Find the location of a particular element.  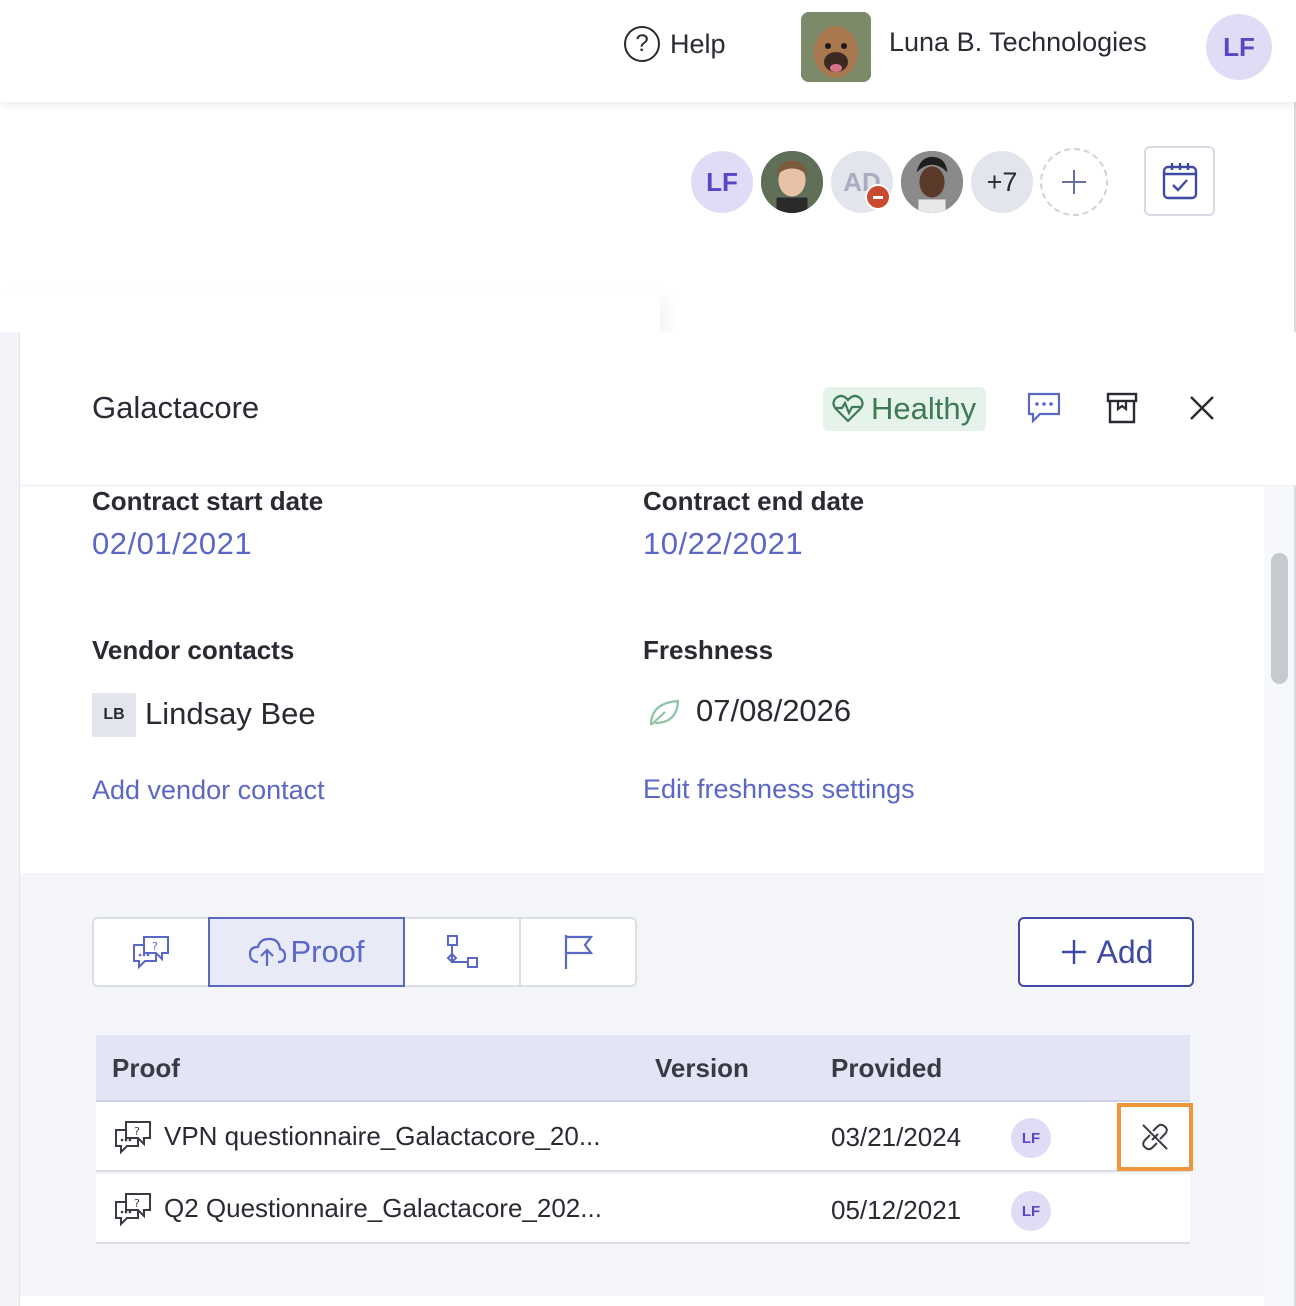

comments-button is located at coordinates (1044, 408).